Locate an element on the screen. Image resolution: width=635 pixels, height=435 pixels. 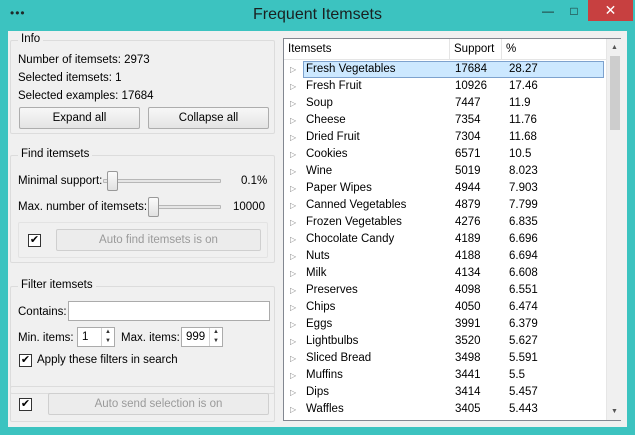
selected-examples: Selected examples: 17684 is located at coordinates (86, 96).